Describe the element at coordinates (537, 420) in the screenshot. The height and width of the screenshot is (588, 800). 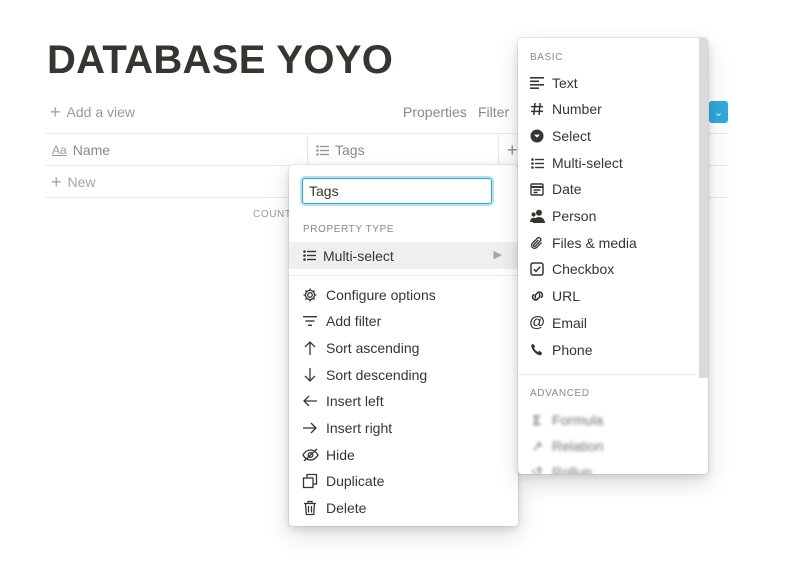
I see `formula-icon: Σ` at that location.